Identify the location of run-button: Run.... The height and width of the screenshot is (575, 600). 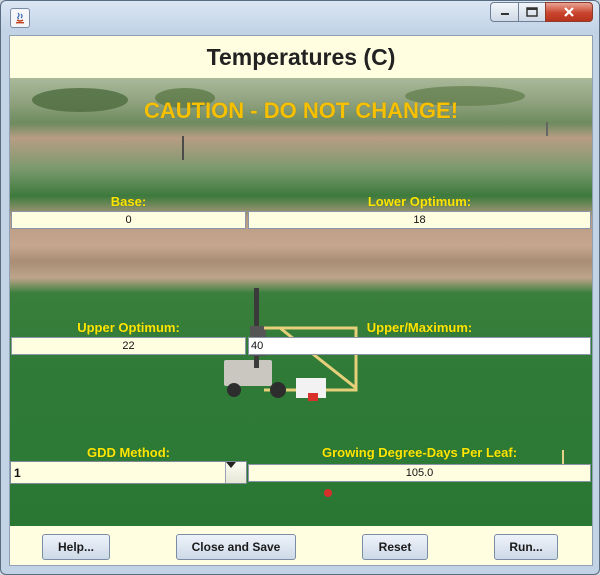
(526, 547).